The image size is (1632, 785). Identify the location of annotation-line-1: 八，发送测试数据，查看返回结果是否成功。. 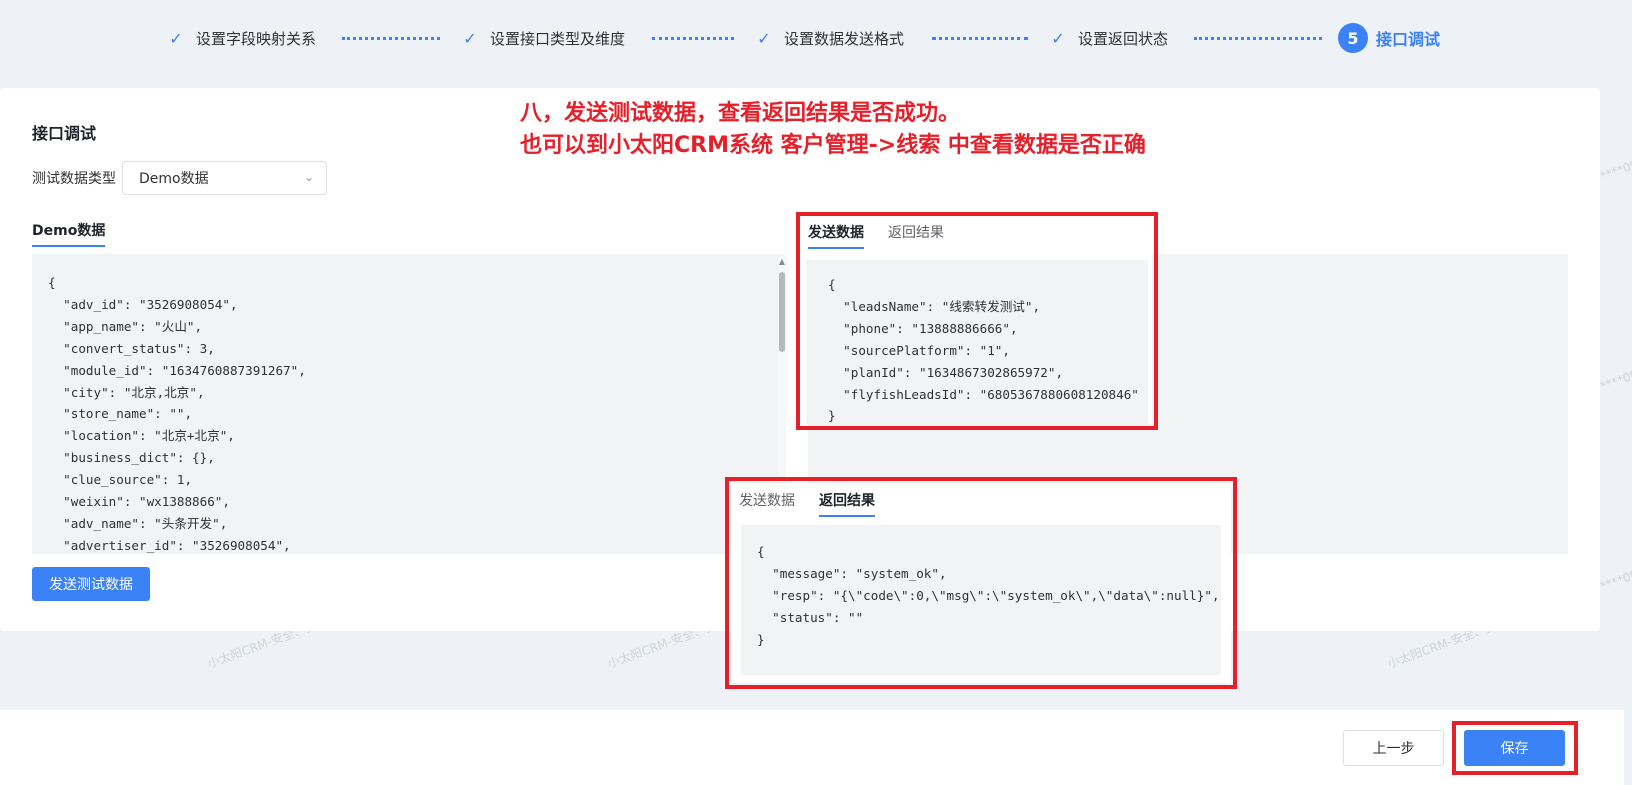
(740, 113).